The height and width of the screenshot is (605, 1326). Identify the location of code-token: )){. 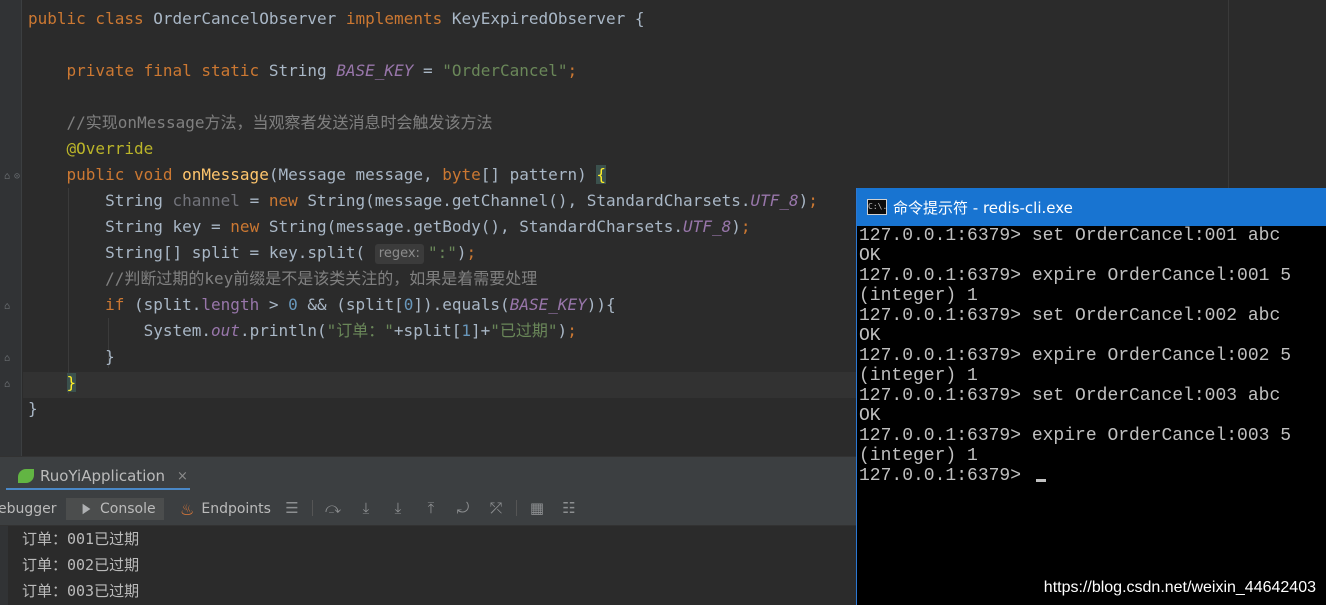
(601, 304).